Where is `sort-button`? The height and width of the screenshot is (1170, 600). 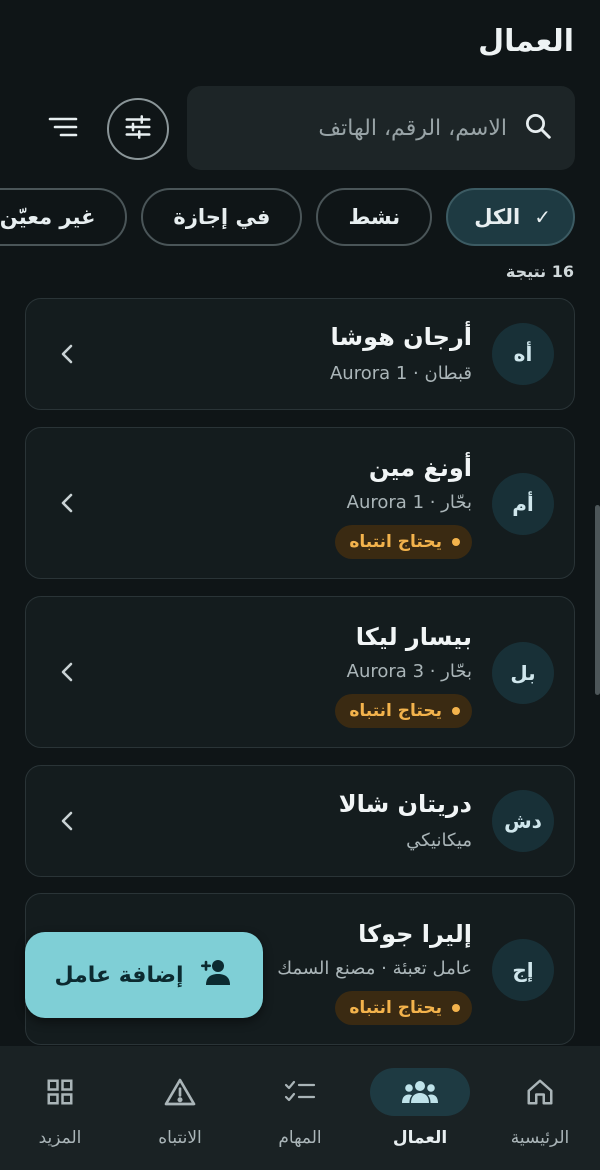 sort-button is located at coordinates (63, 129).